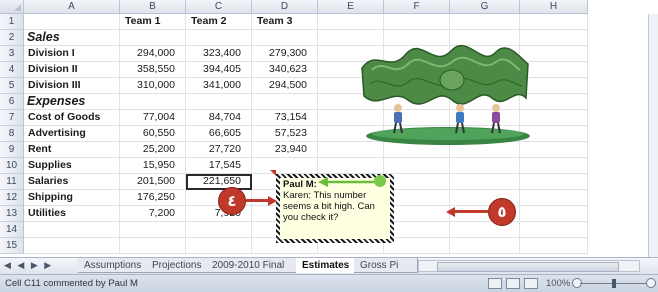 This screenshot has height=292, width=658. Describe the element at coordinates (72, 230) in the screenshot. I see `cell-a14` at that location.